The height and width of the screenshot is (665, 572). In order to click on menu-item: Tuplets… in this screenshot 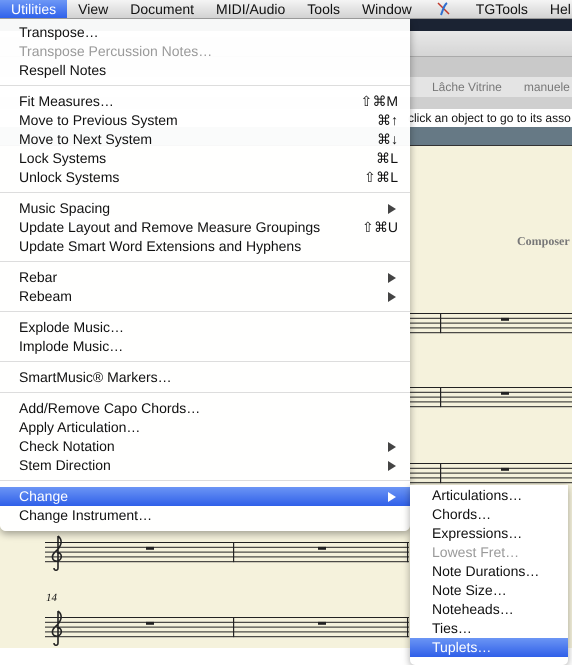, I will do `click(489, 647)`.